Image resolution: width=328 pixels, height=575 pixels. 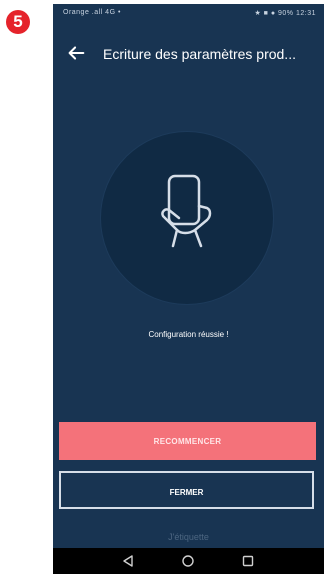 I want to click on status-bar-left: Orange .all 4G •, so click(x=92, y=12).